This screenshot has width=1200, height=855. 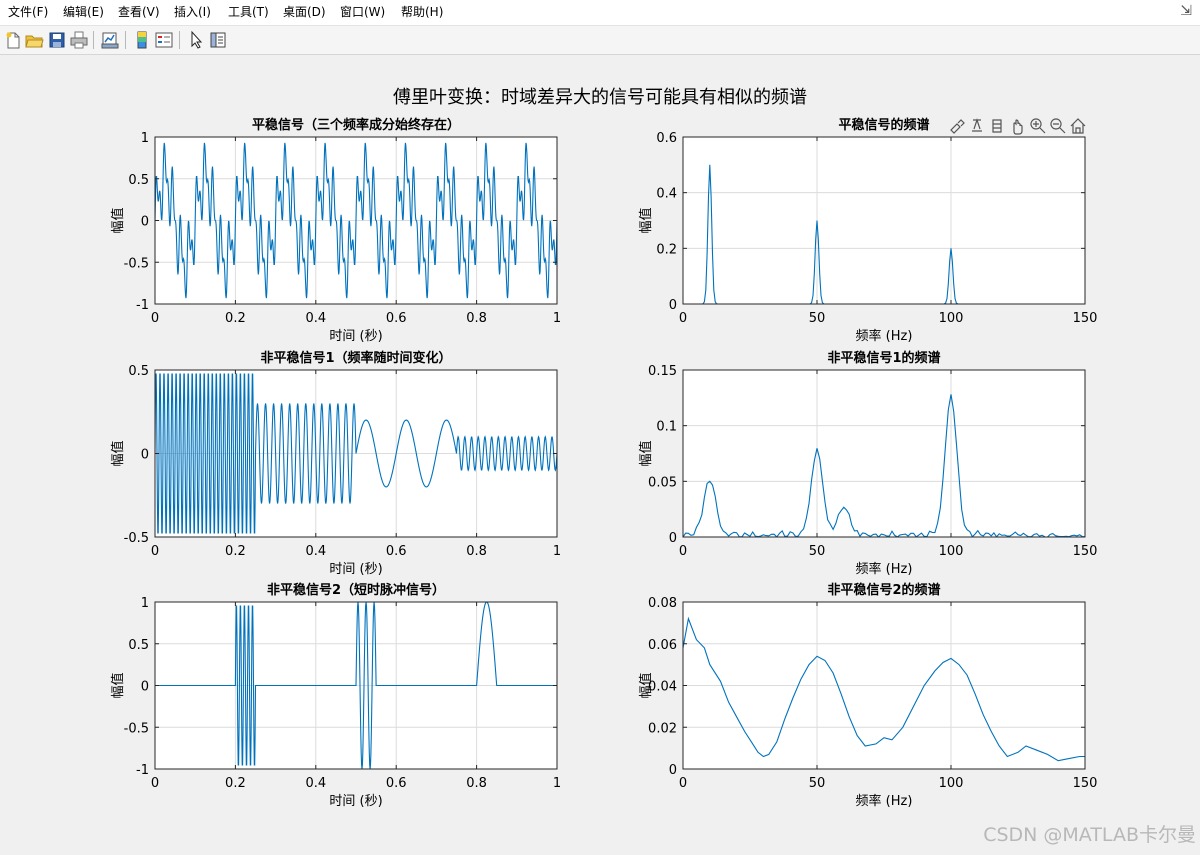 I want to click on axes-title: 平稳信号的频谱, so click(x=883, y=125).